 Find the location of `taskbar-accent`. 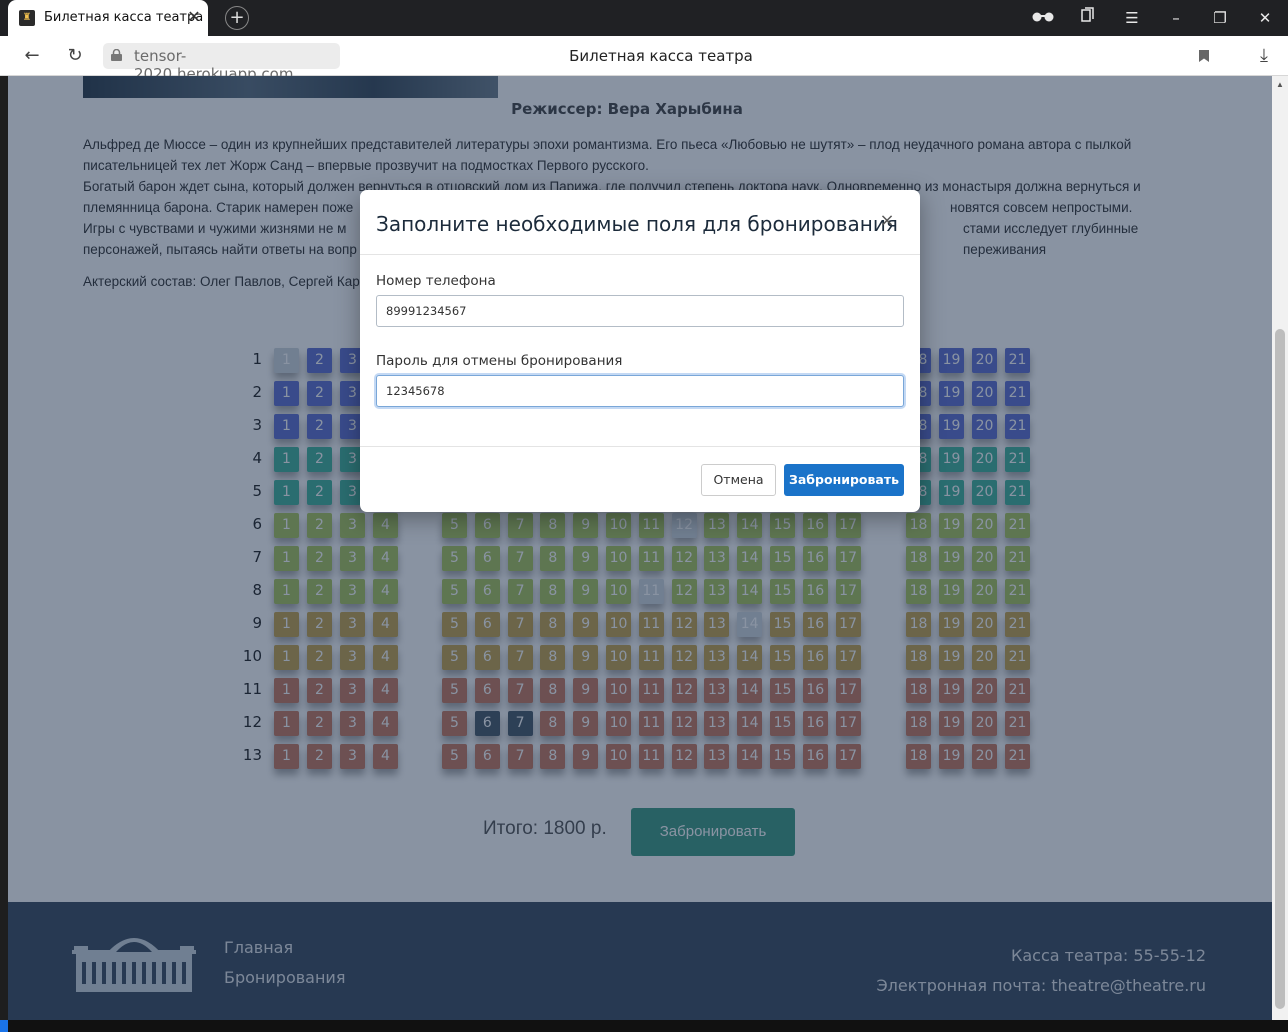

taskbar-accent is located at coordinates (4, 1026).